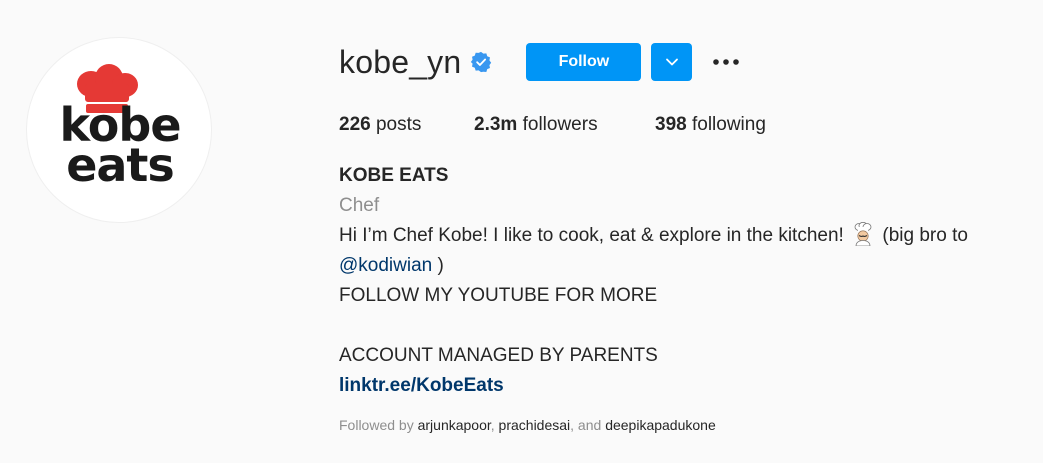 The height and width of the screenshot is (463, 1043). What do you see at coordinates (376, 425) in the screenshot?
I see `followed-by-prefix: Followed by` at bounding box center [376, 425].